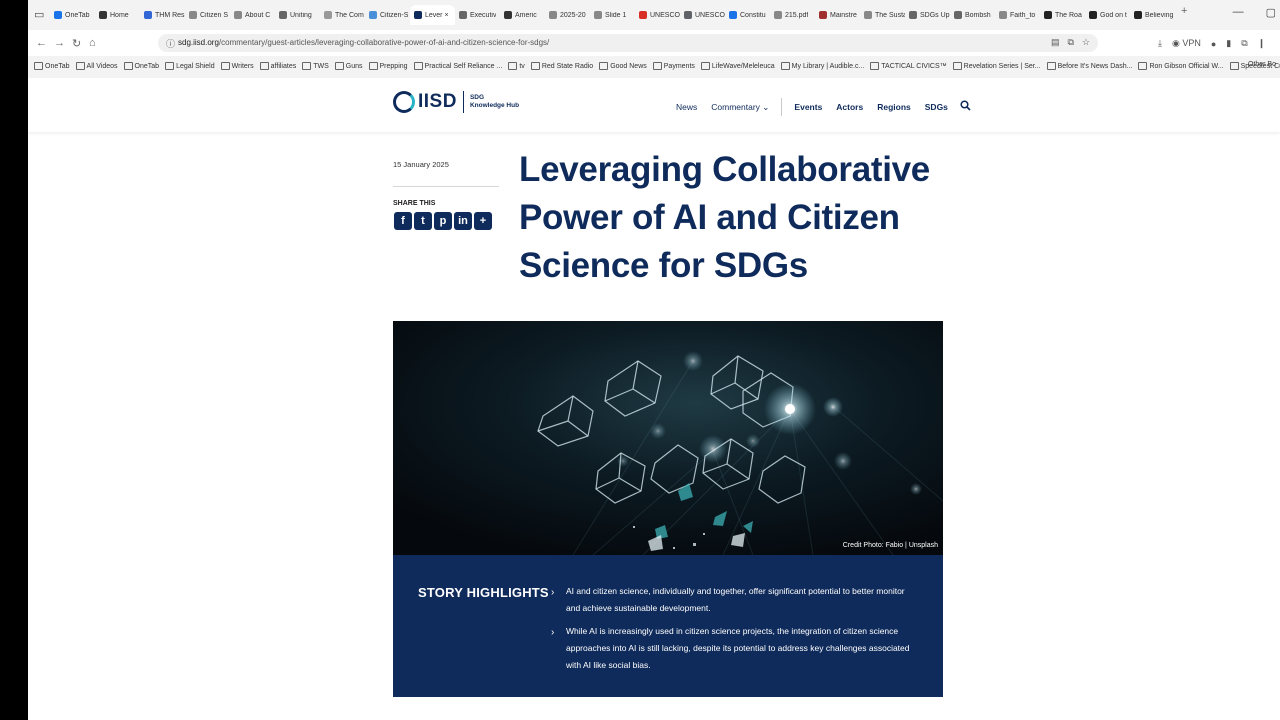 The image size is (1280, 720). Describe the element at coordinates (437, 101) in the screenshot. I see `logo-word: IISD` at that location.